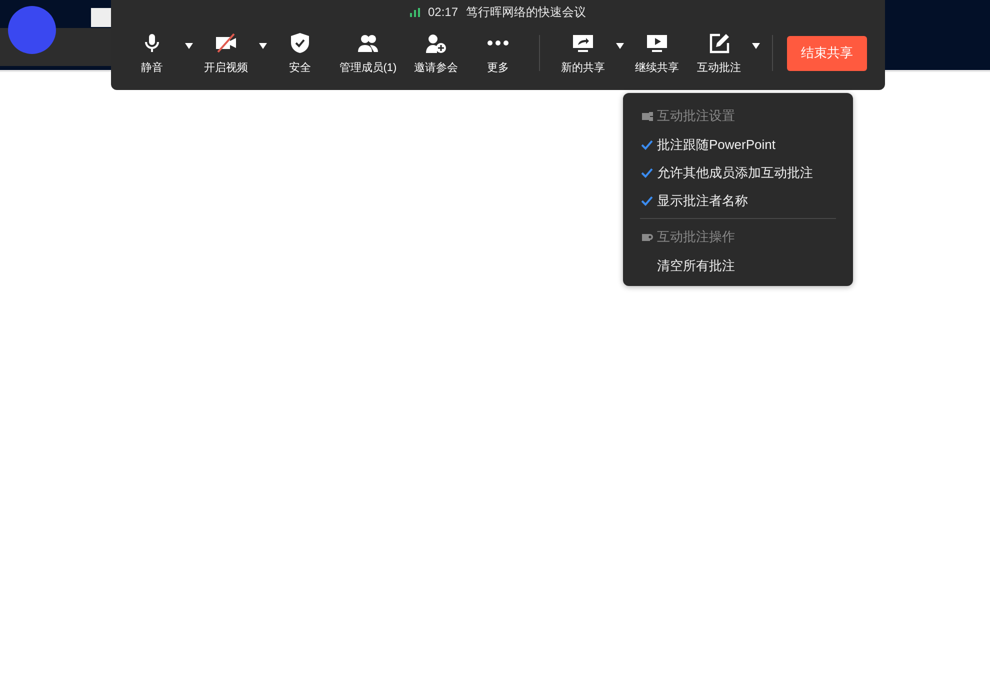 The image size is (990, 697). I want to click on toolbar-button: 更多, so click(498, 53).